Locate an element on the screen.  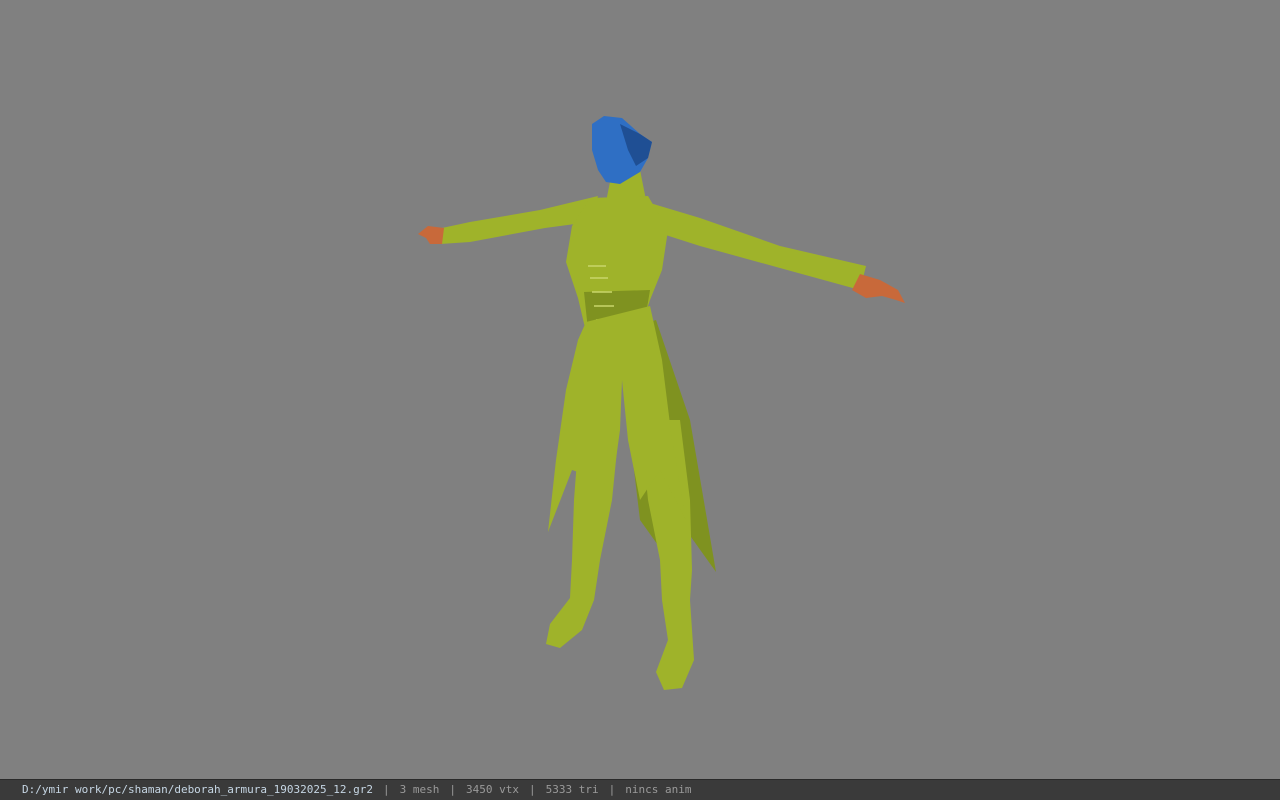
triangle-count: 5333 tri is located at coordinates (572, 789).